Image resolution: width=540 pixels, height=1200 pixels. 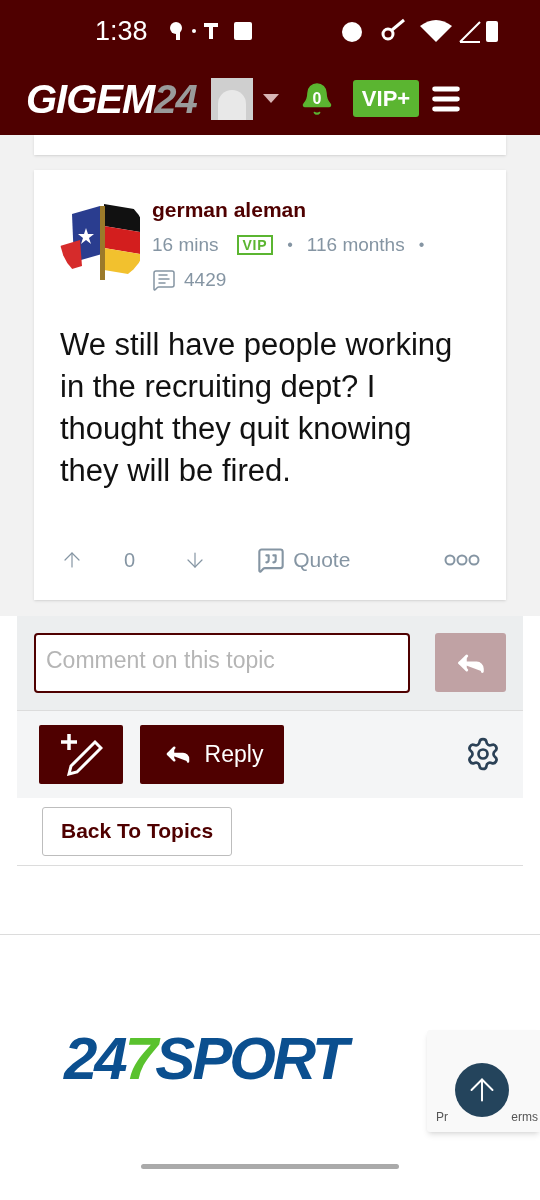 I want to click on pencil-plus-icon, so click(x=81, y=754).